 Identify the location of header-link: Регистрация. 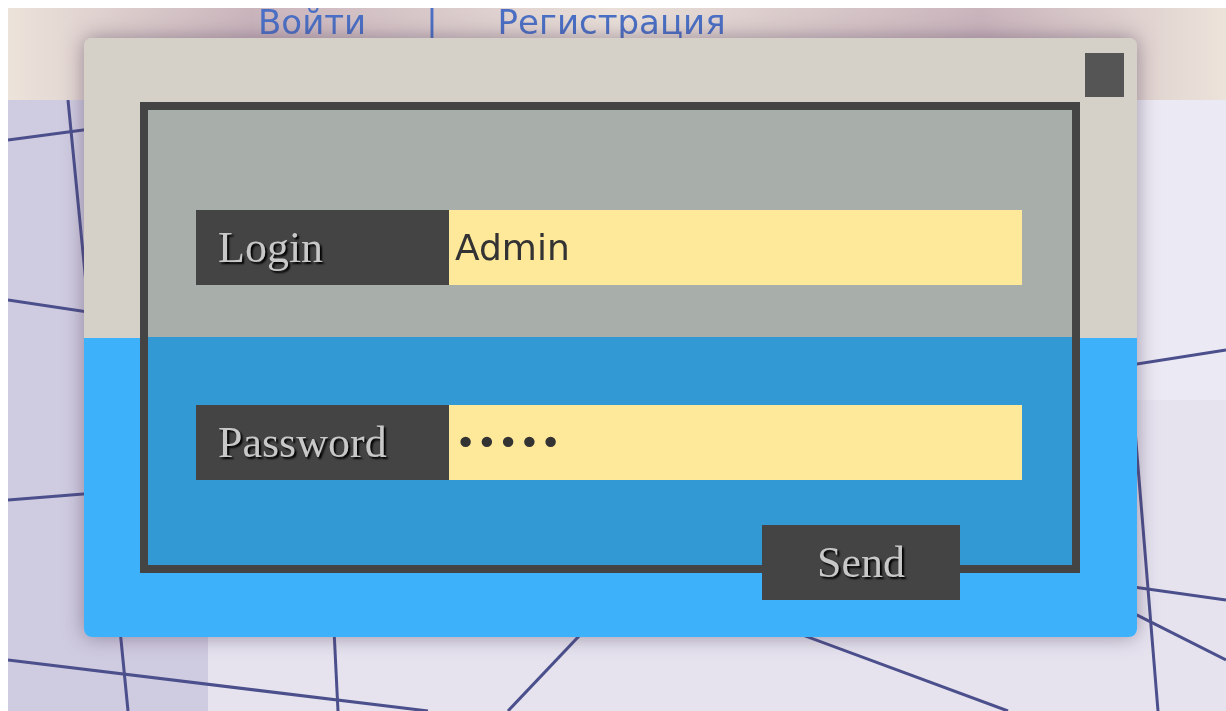
(611, 22).